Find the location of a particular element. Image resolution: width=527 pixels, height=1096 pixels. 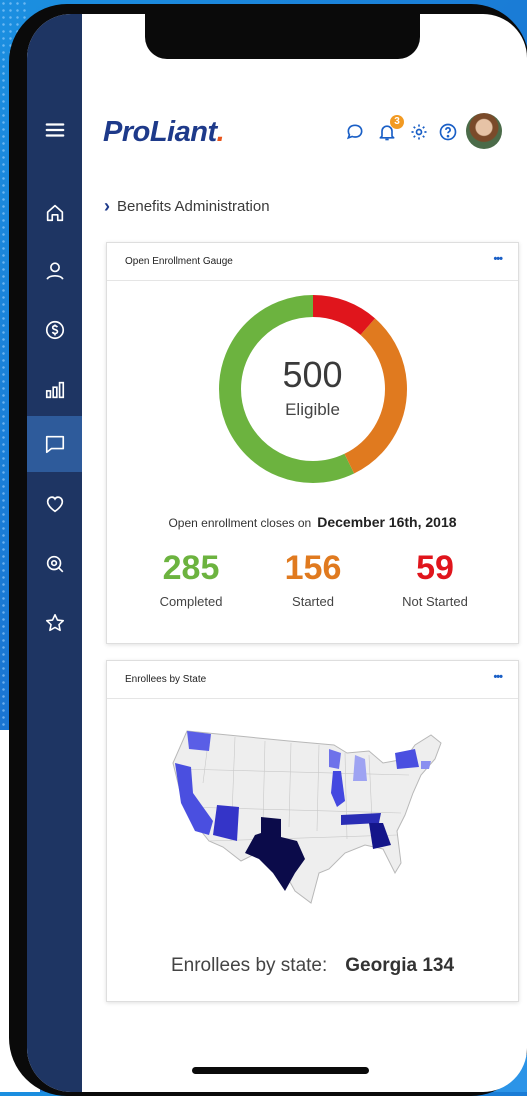

stat-value: 156 is located at coordinates (313, 568).